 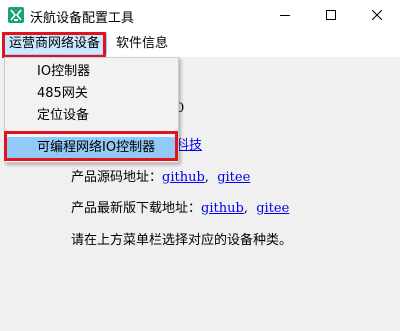 What do you see at coordinates (82, 18) in the screenshot?
I see `window-title: 沃航设备配置工具` at bounding box center [82, 18].